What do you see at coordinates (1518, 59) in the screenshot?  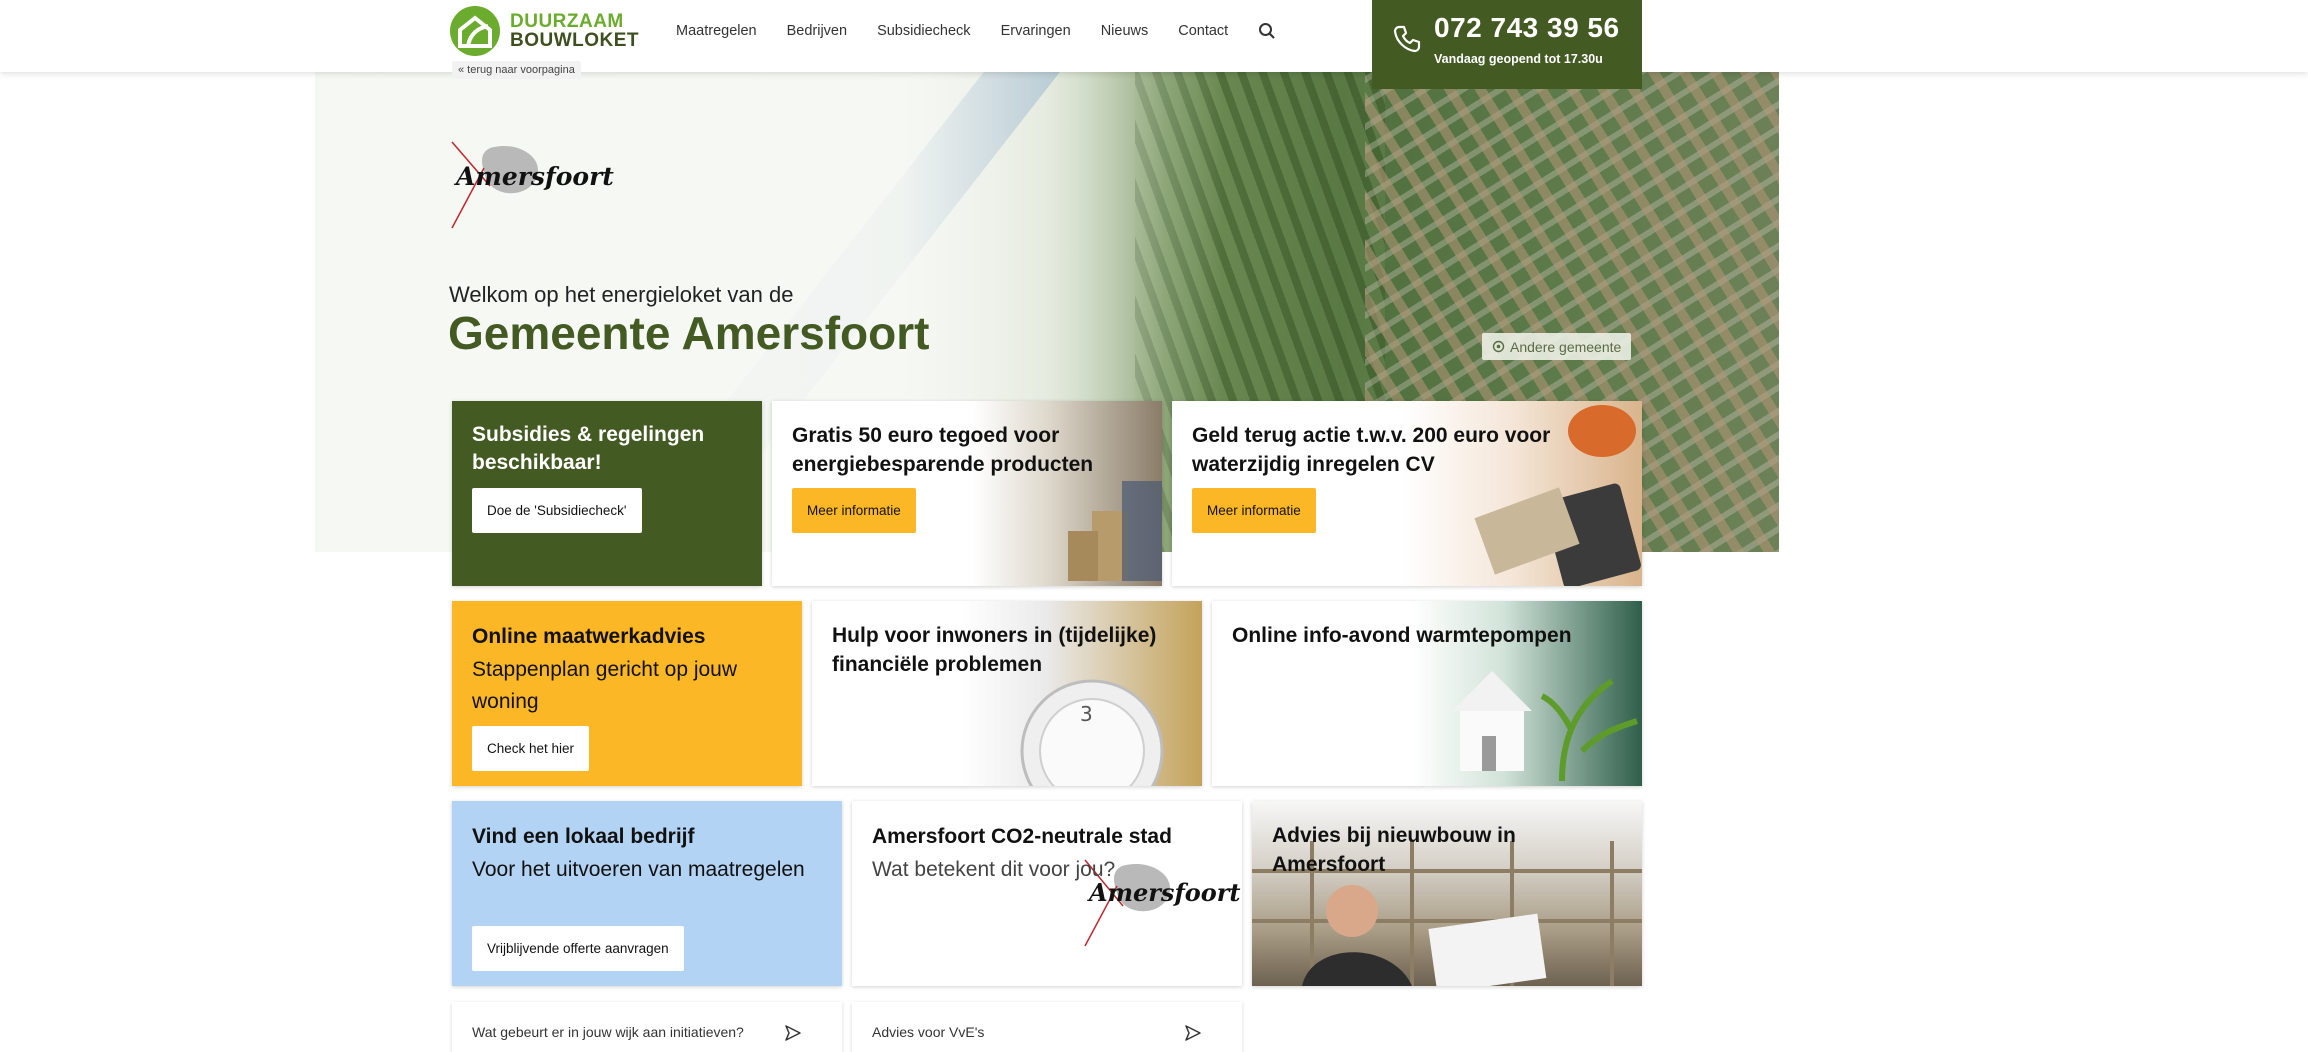 I see `opening-hours: Vandaag geopend tot 17.30u` at bounding box center [1518, 59].